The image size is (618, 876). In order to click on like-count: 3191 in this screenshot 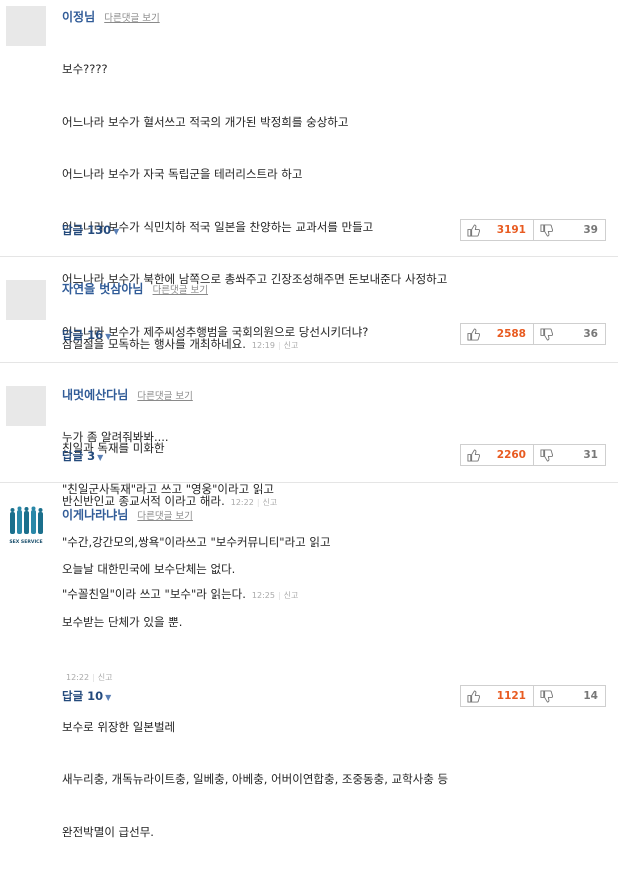, I will do `click(511, 230)`.